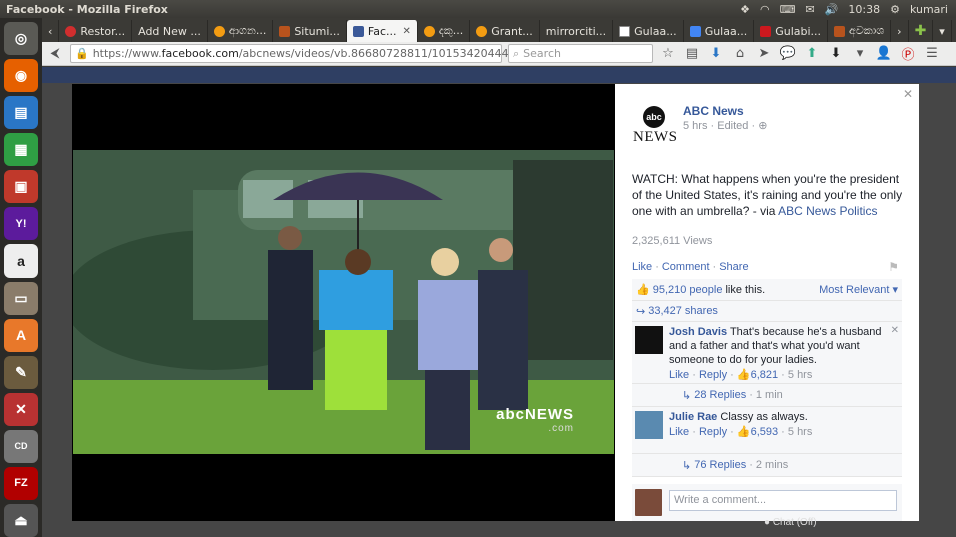 The image size is (956, 537). I want to click on like-button: Like, so click(642, 267).